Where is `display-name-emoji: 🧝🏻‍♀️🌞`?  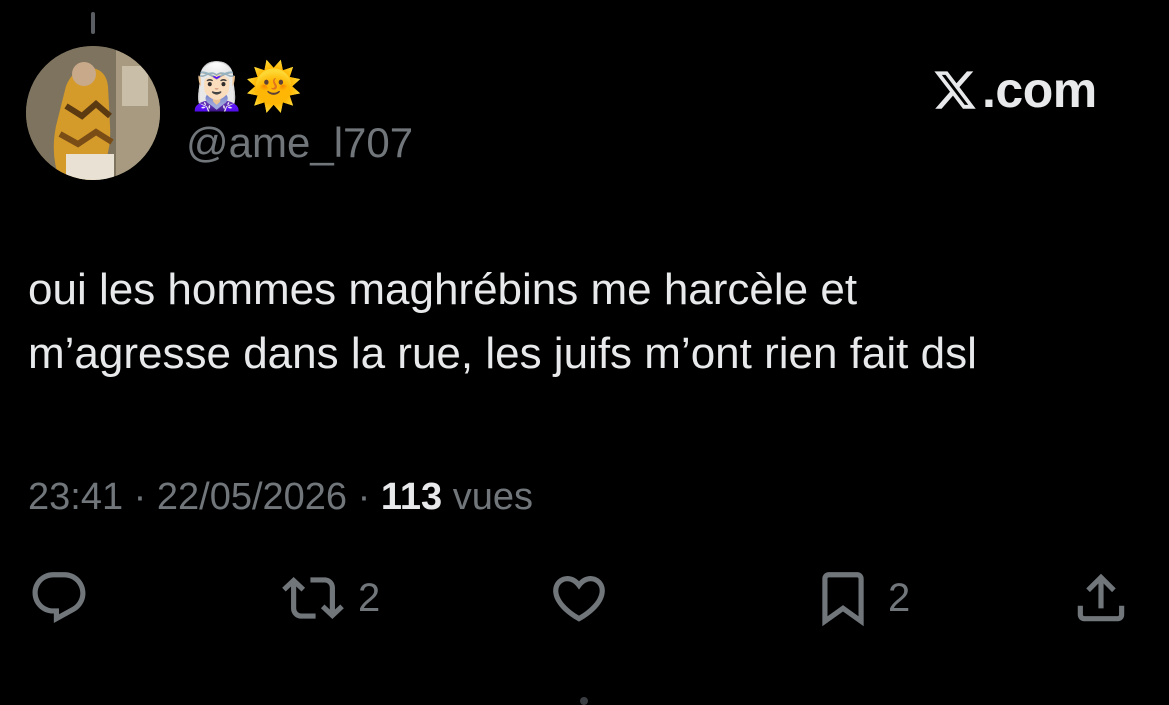 display-name-emoji: 🧝🏻‍♀️🌞 is located at coordinates (245, 86).